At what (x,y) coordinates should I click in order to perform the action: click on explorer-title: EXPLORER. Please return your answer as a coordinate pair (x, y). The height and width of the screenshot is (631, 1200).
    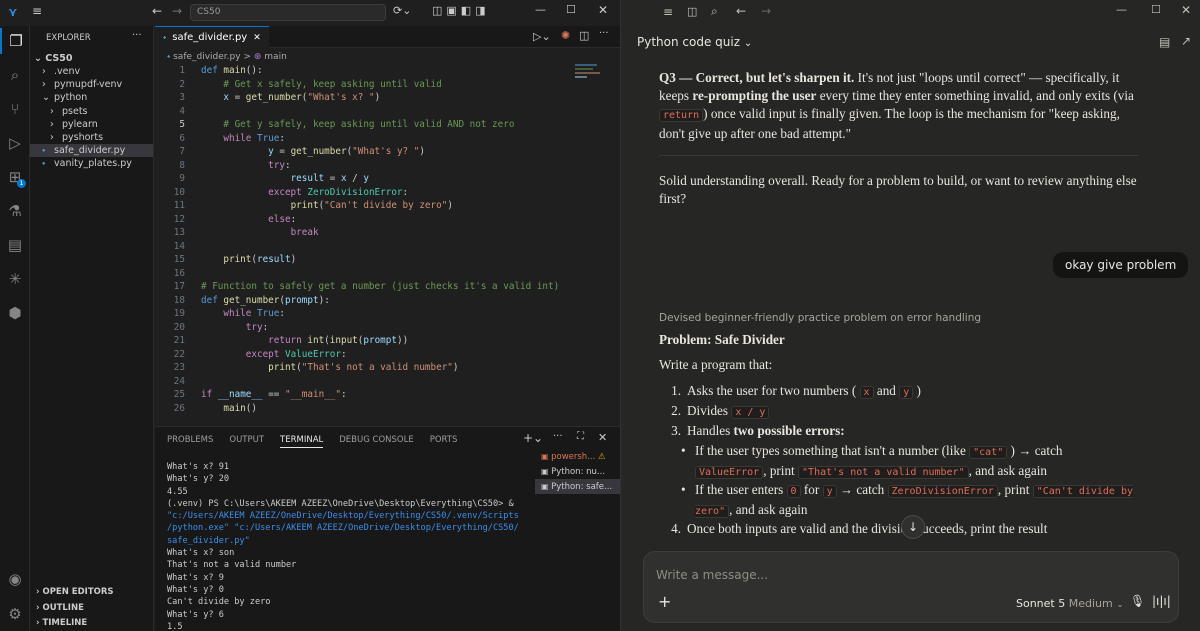
    Looking at the image, I should click on (68, 38).